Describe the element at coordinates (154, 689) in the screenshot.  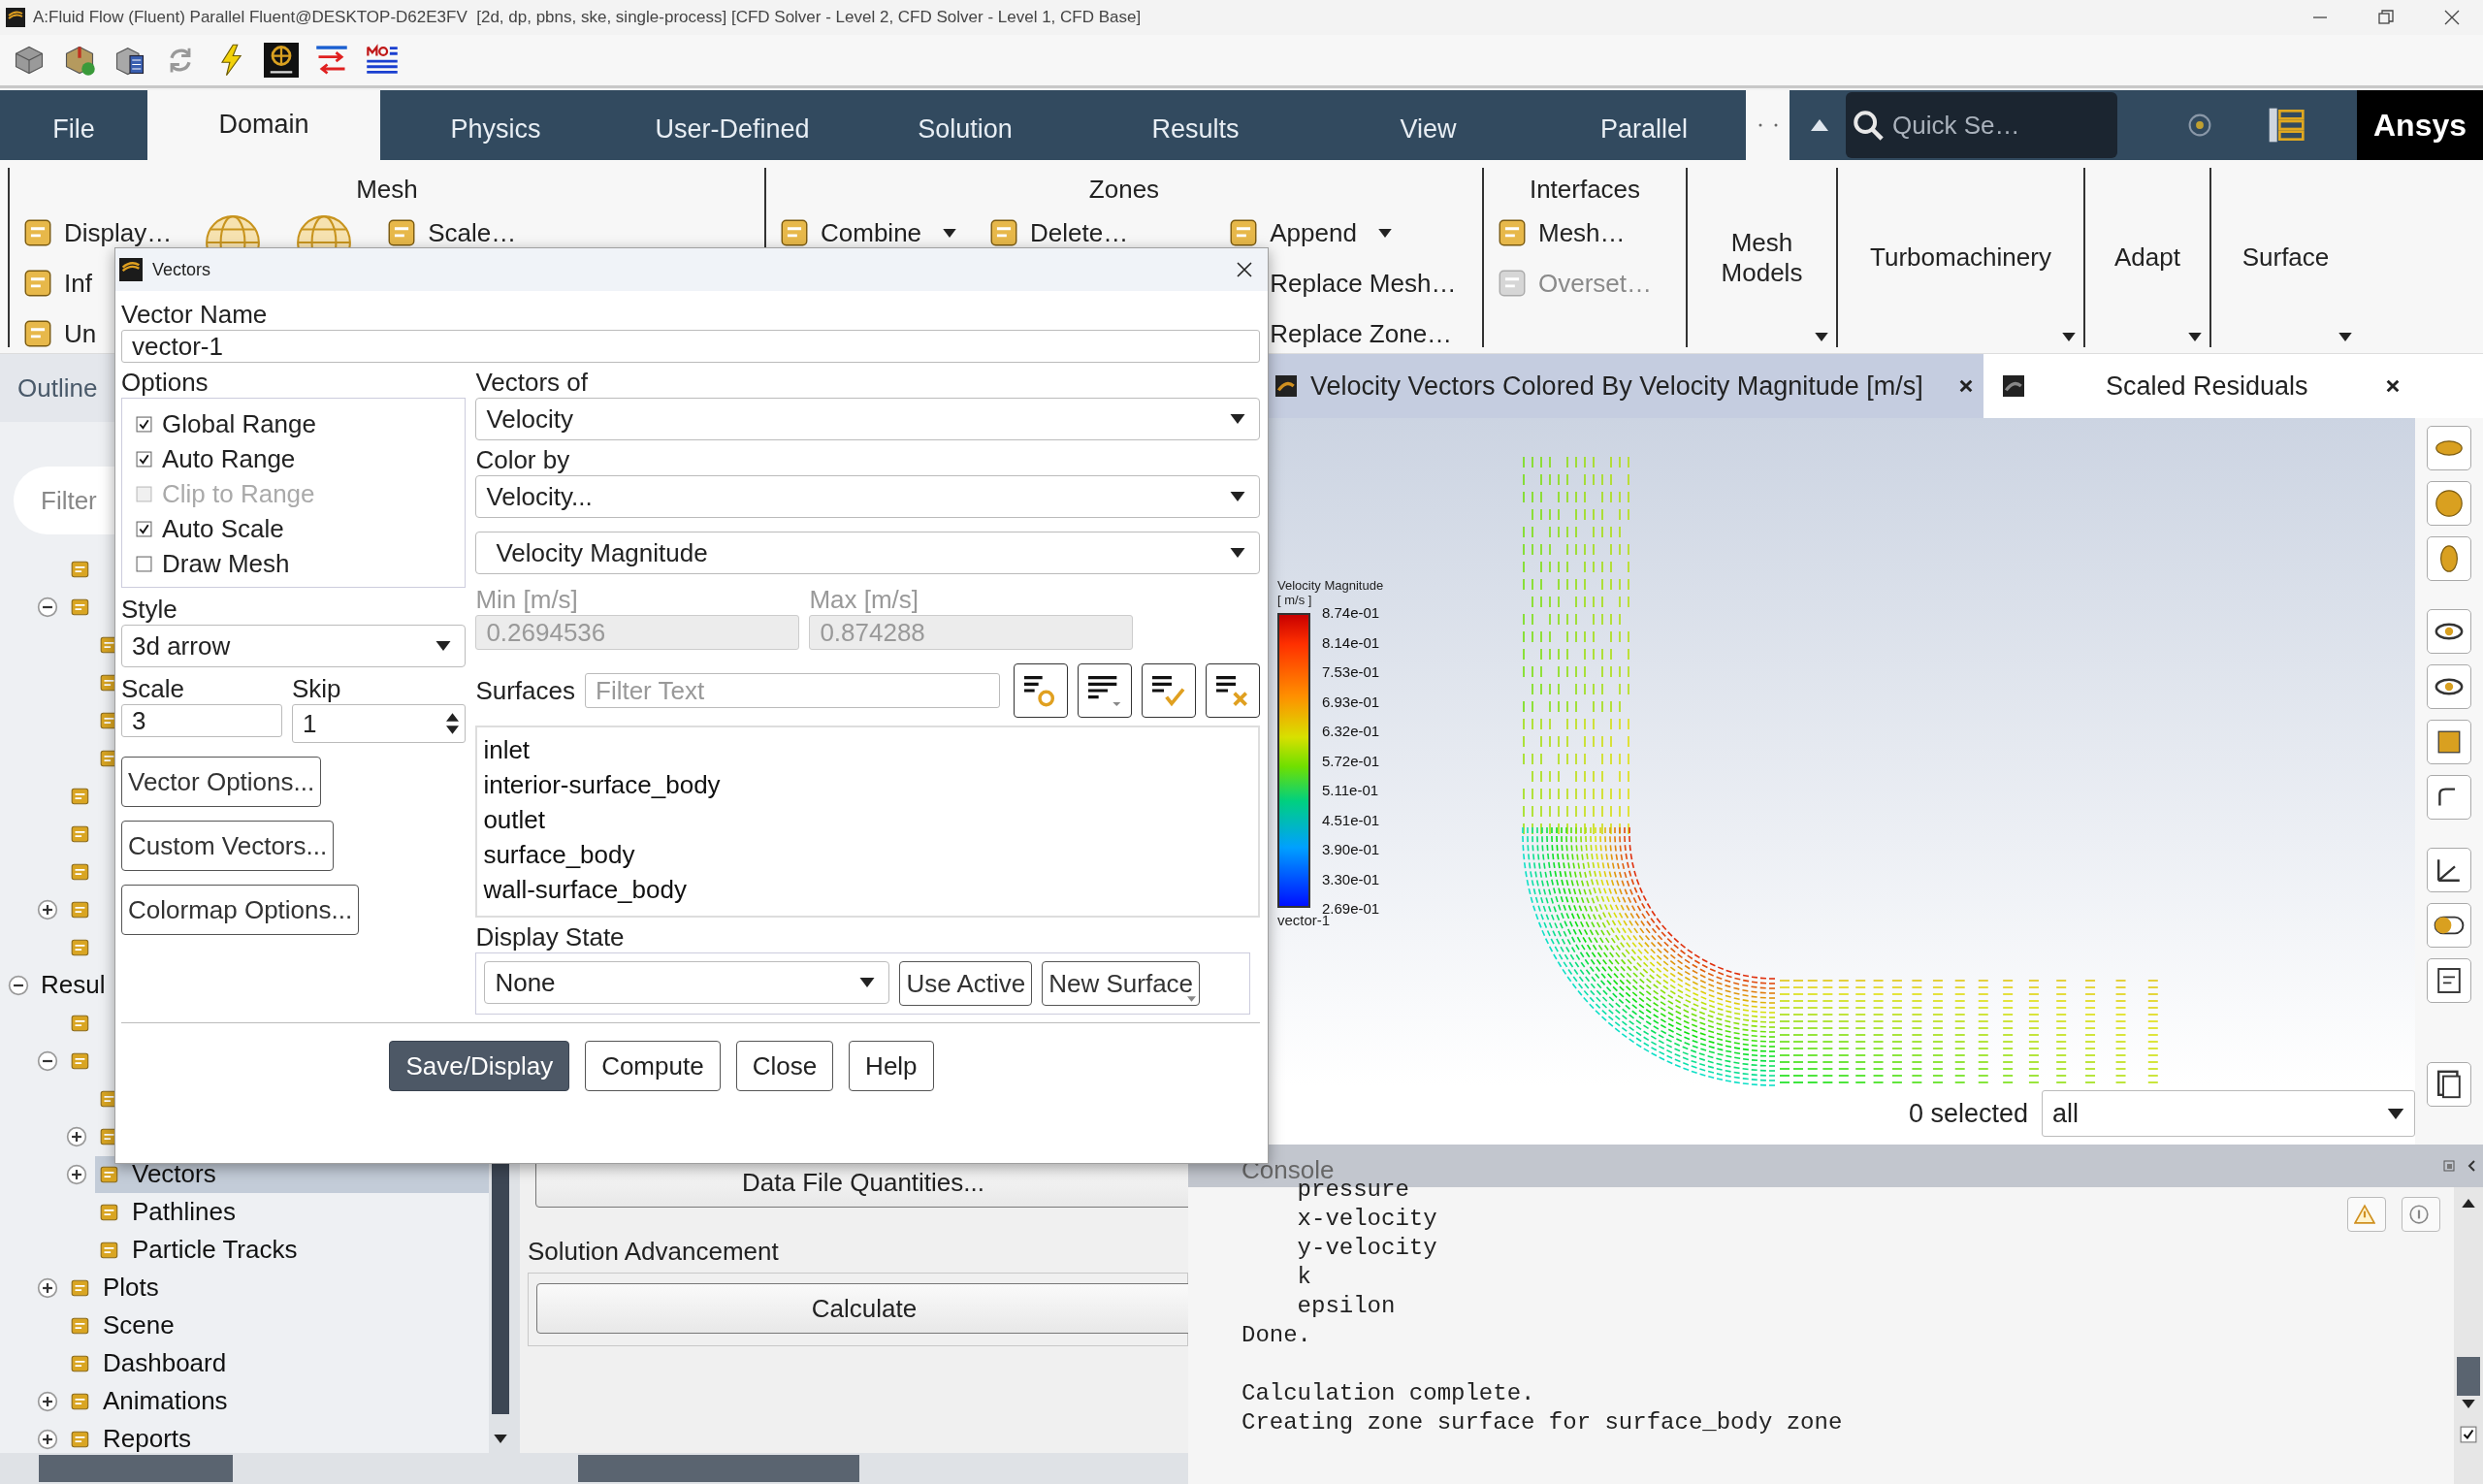
I see `field-label: Scale` at that location.